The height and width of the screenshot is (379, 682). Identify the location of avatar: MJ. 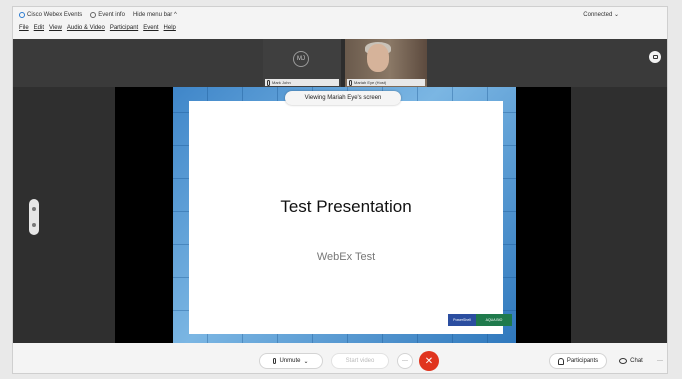
(301, 59).